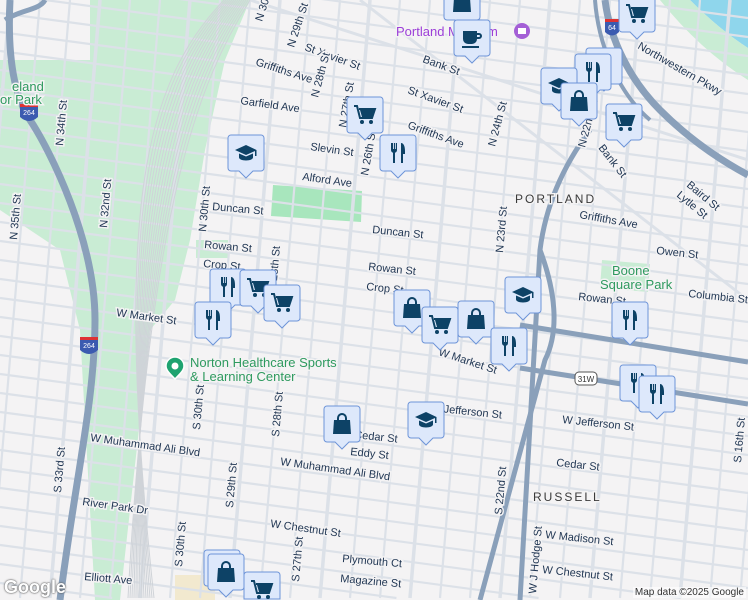 The height and width of the screenshot is (600, 748). Describe the element at coordinates (306, 529) in the screenshot. I see `street-label: W Chestnut St` at that location.